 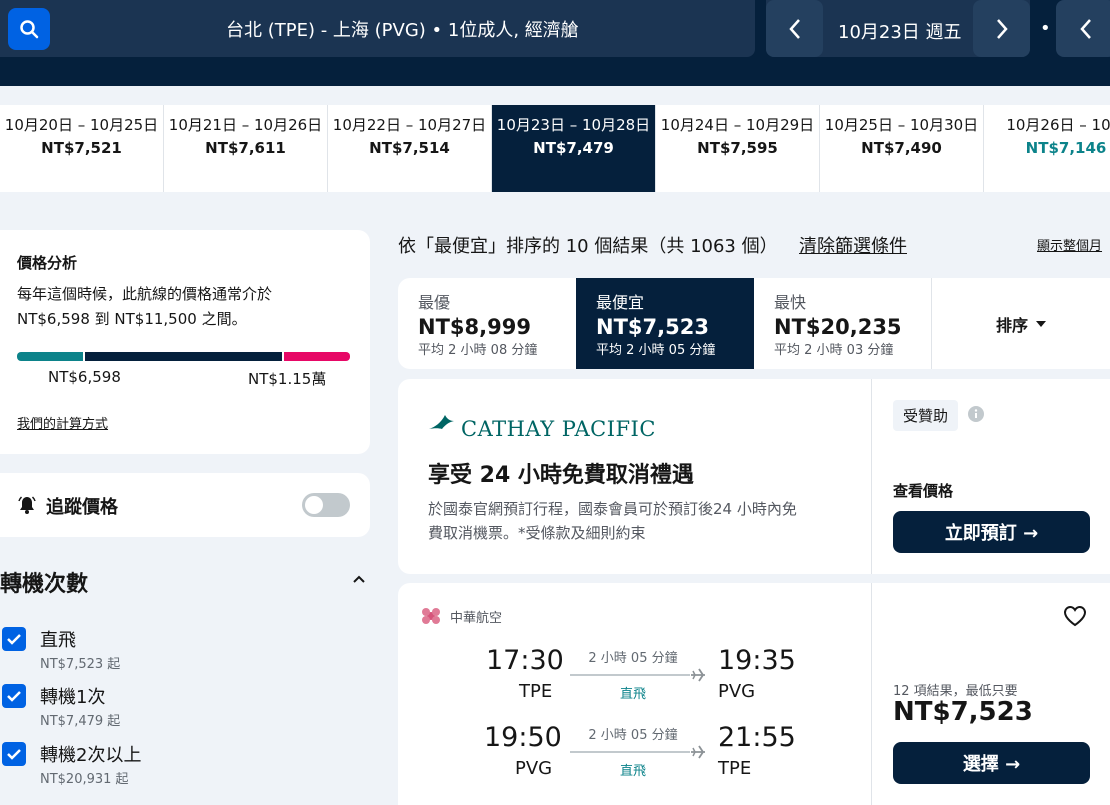 What do you see at coordinates (82, 507) in the screenshot?
I see `track-price-label: 追蹤價格` at bounding box center [82, 507].